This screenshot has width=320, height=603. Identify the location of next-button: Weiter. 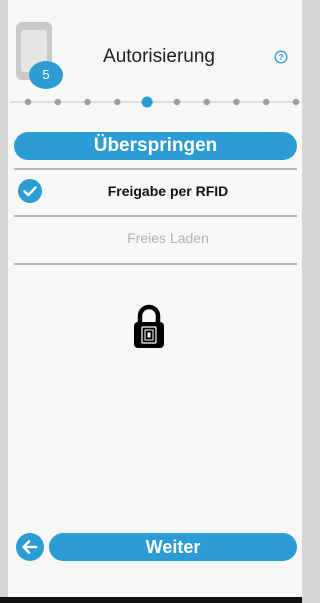
(173, 547).